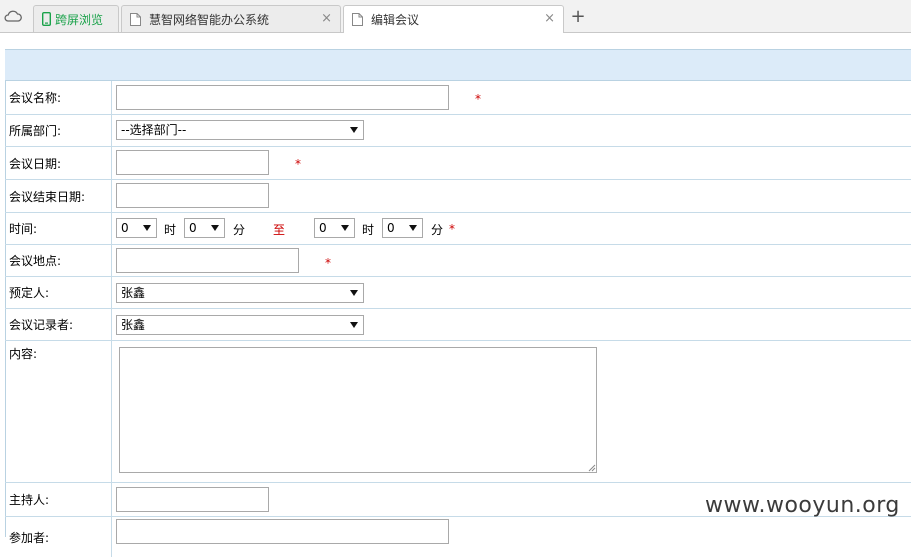  What do you see at coordinates (154, 130) in the screenshot?
I see `department-select-value: --选择部门--` at bounding box center [154, 130].